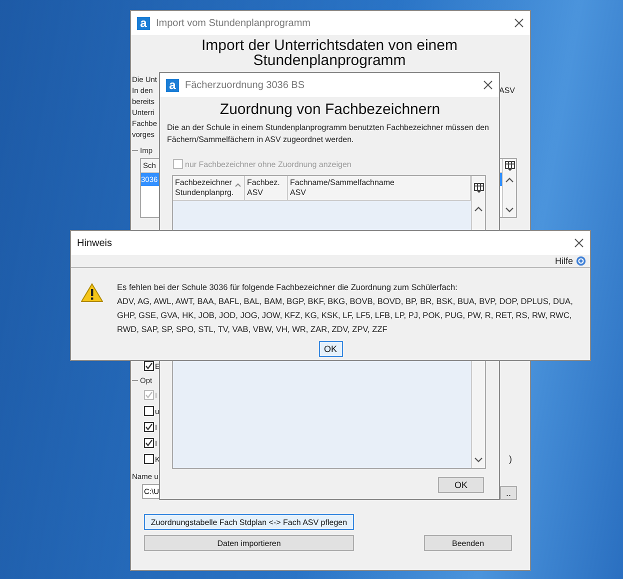 This screenshot has width=623, height=579. Describe the element at coordinates (510, 459) in the screenshot. I see `option-note: )` at that location.